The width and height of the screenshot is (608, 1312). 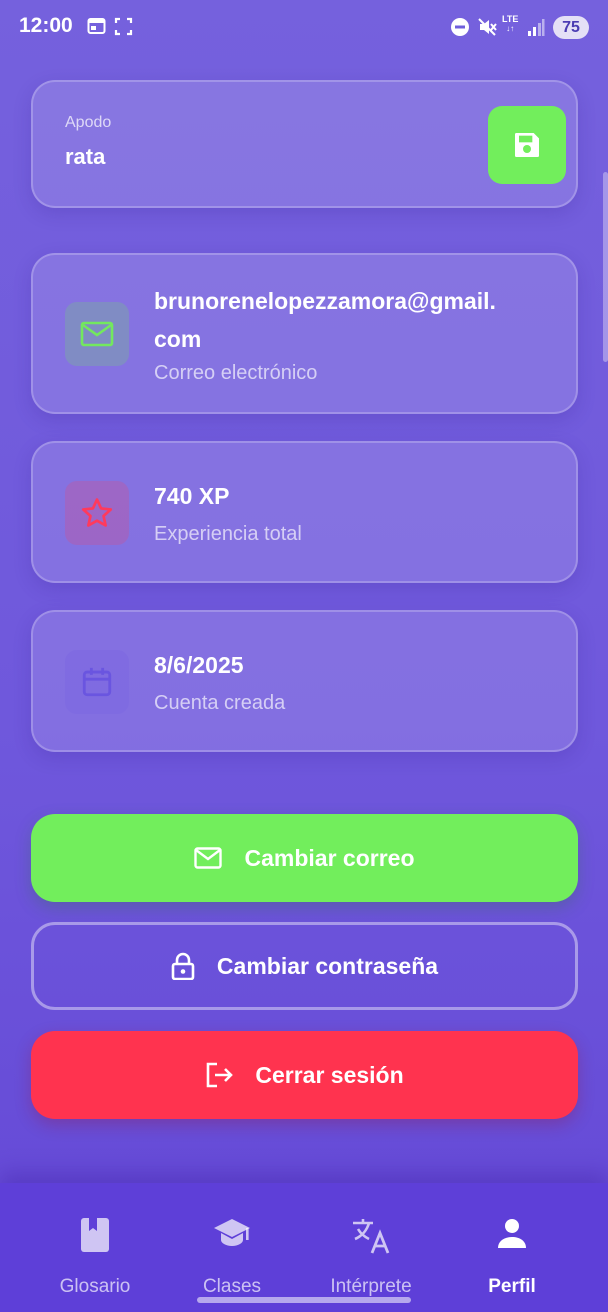 I want to click on nickname-card: Apodo rata, so click(x=304, y=144).